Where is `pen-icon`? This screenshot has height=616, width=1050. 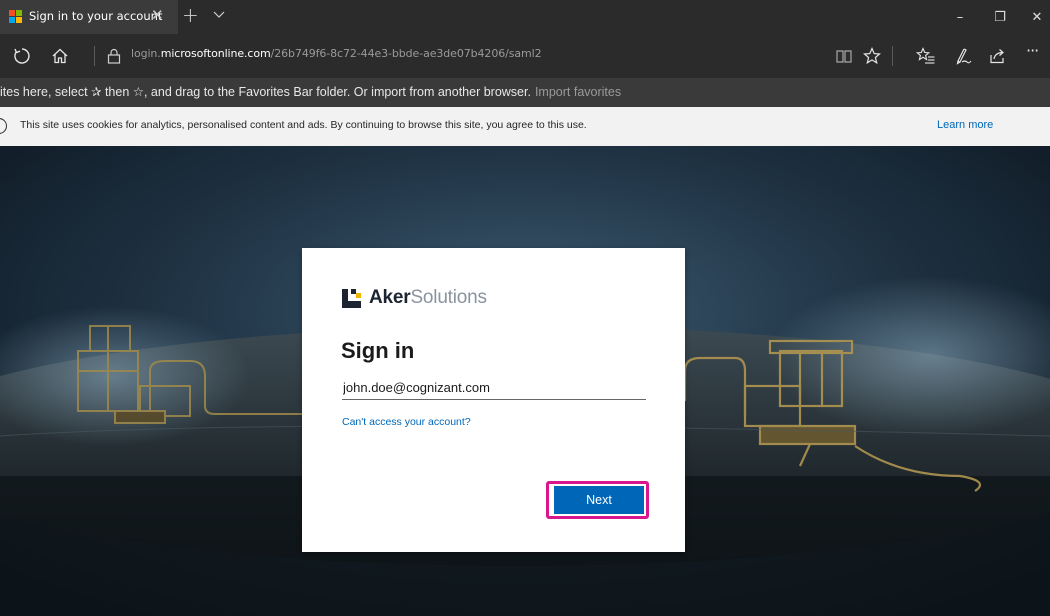
pen-icon is located at coordinates (963, 56).